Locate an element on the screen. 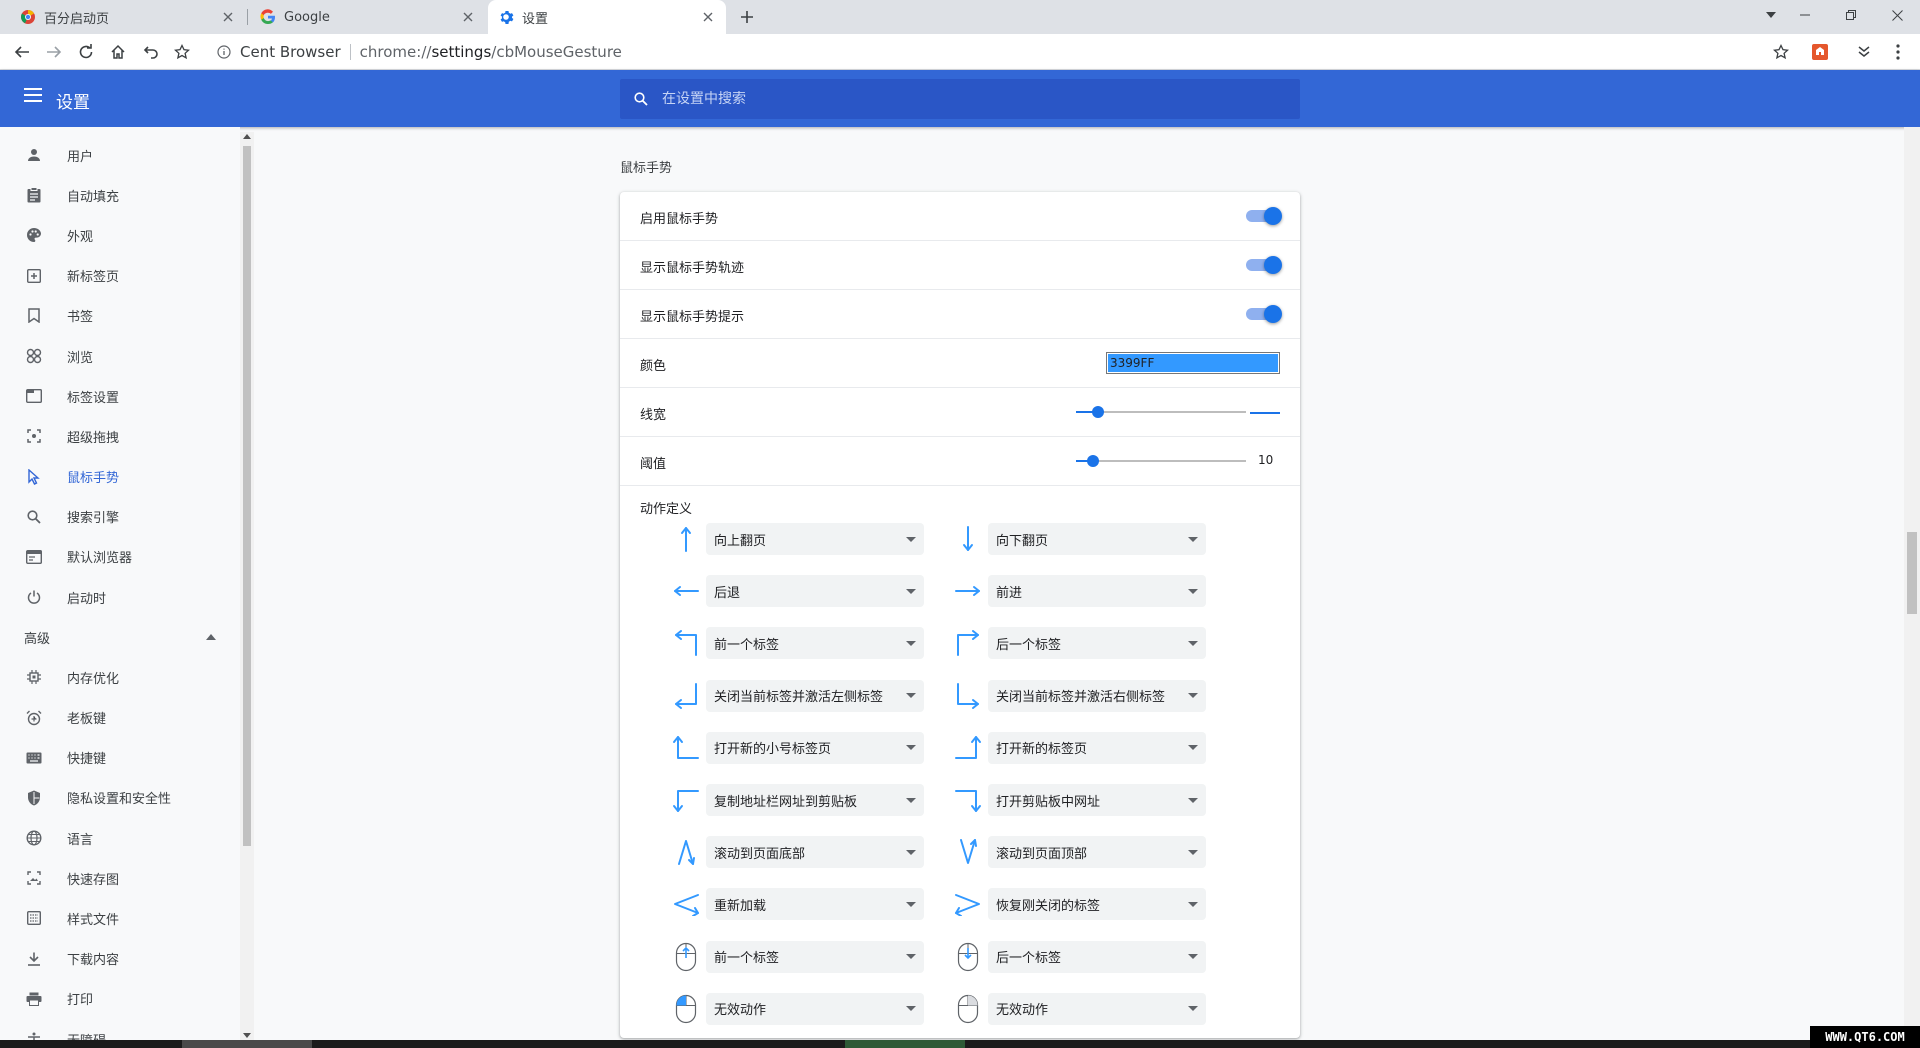  show-trail-toggle is located at coordinates (1264, 265).